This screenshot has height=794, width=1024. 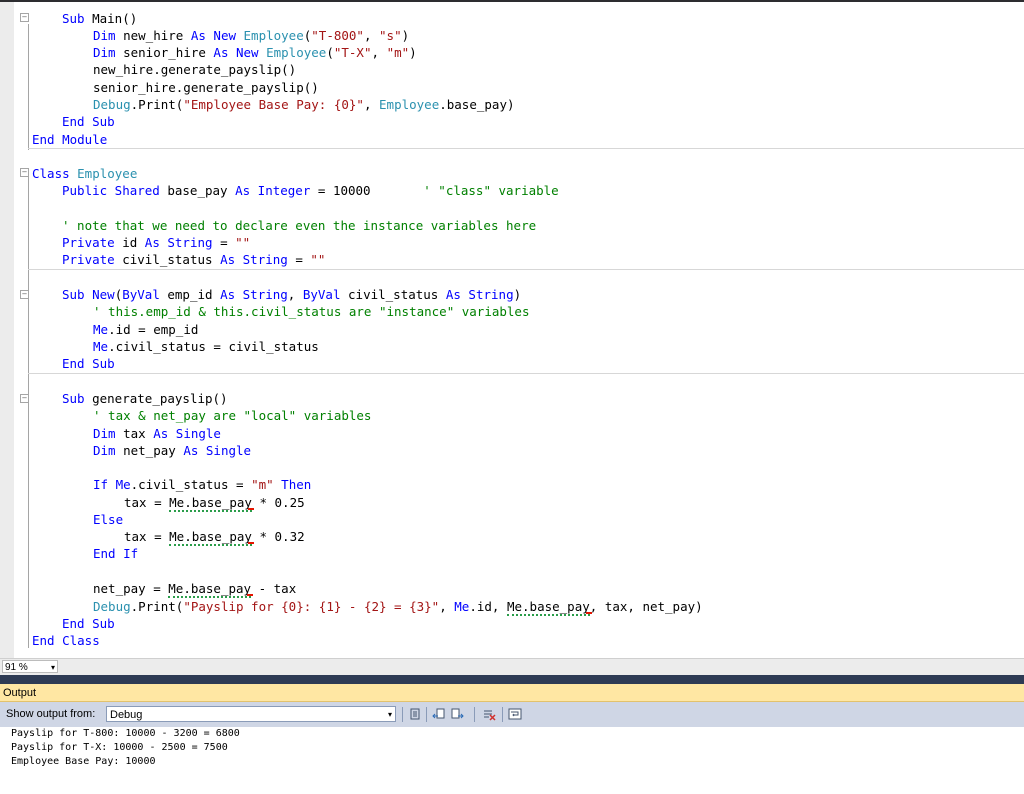 I want to click on code-line: net_pay = Me.base_pay - tax, so click(x=195, y=589).